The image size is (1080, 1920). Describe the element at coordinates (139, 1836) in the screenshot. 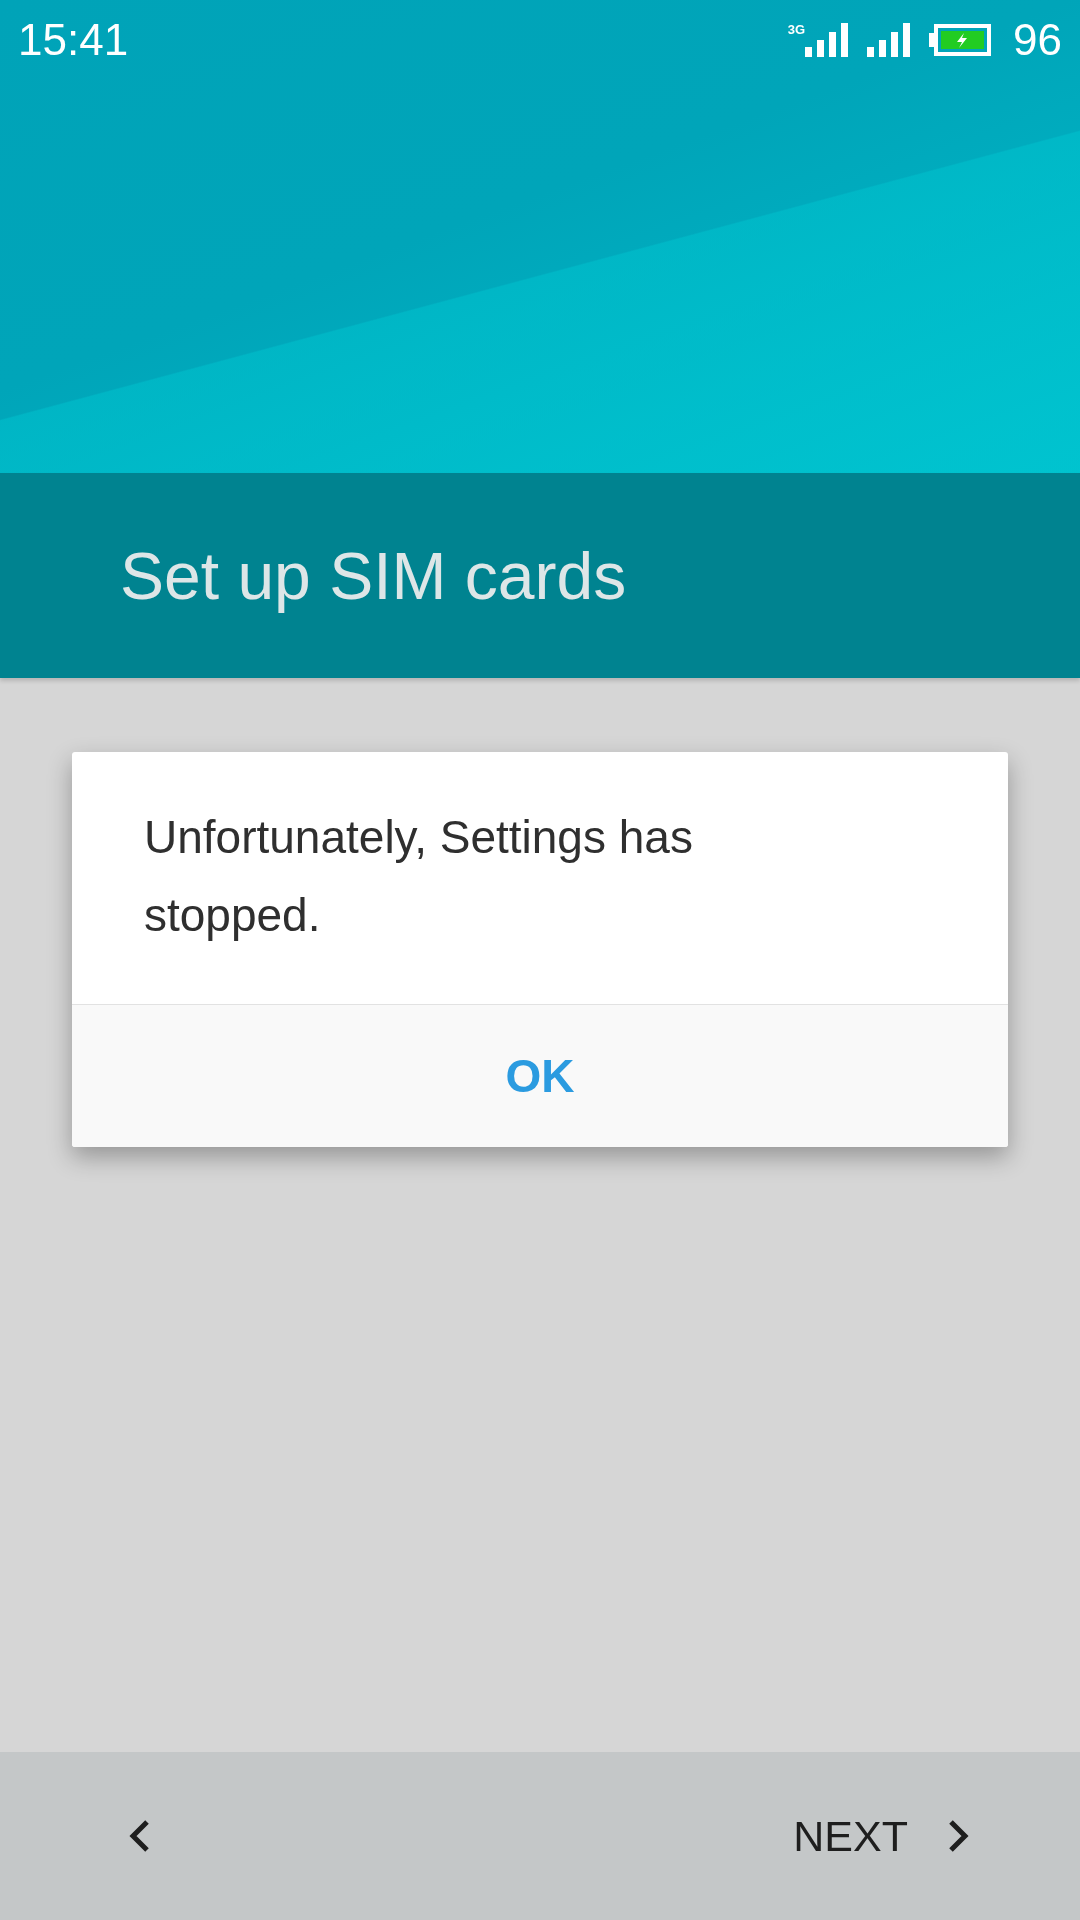

I see `chevron-left-icon` at that location.